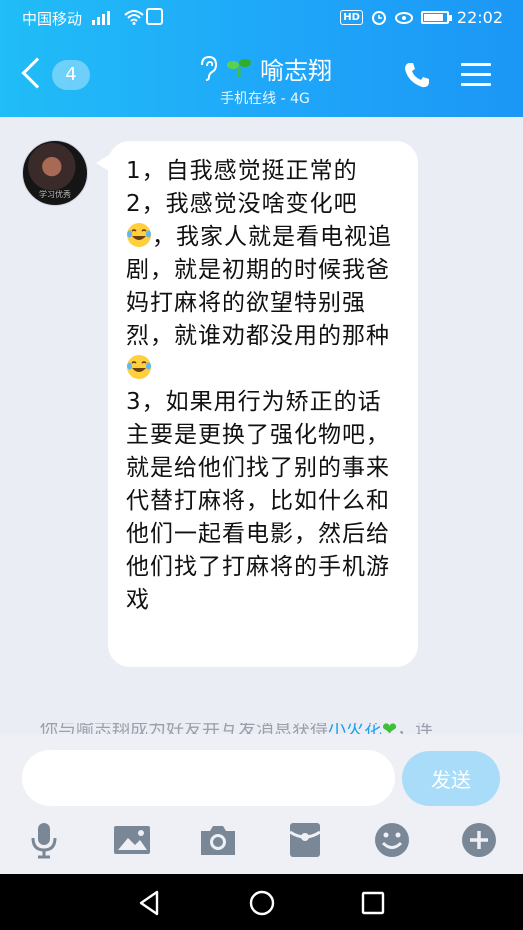  I want to click on chevron-left-icon, so click(37, 73).